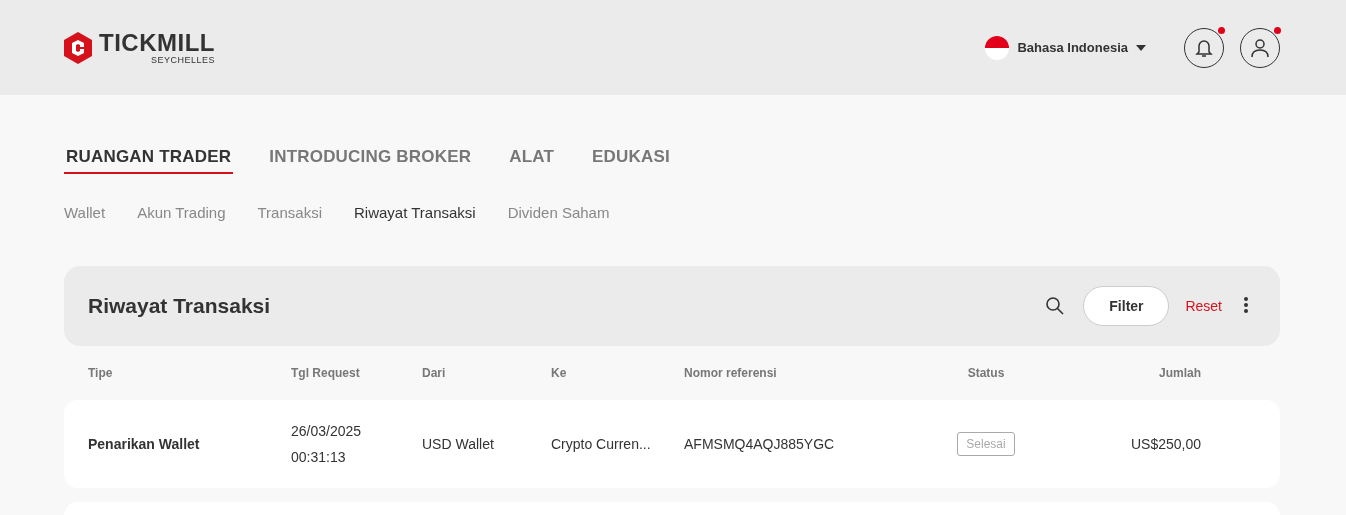 This screenshot has height=515, width=1346. Describe the element at coordinates (434, 373) in the screenshot. I see `column-header: Dari` at that location.